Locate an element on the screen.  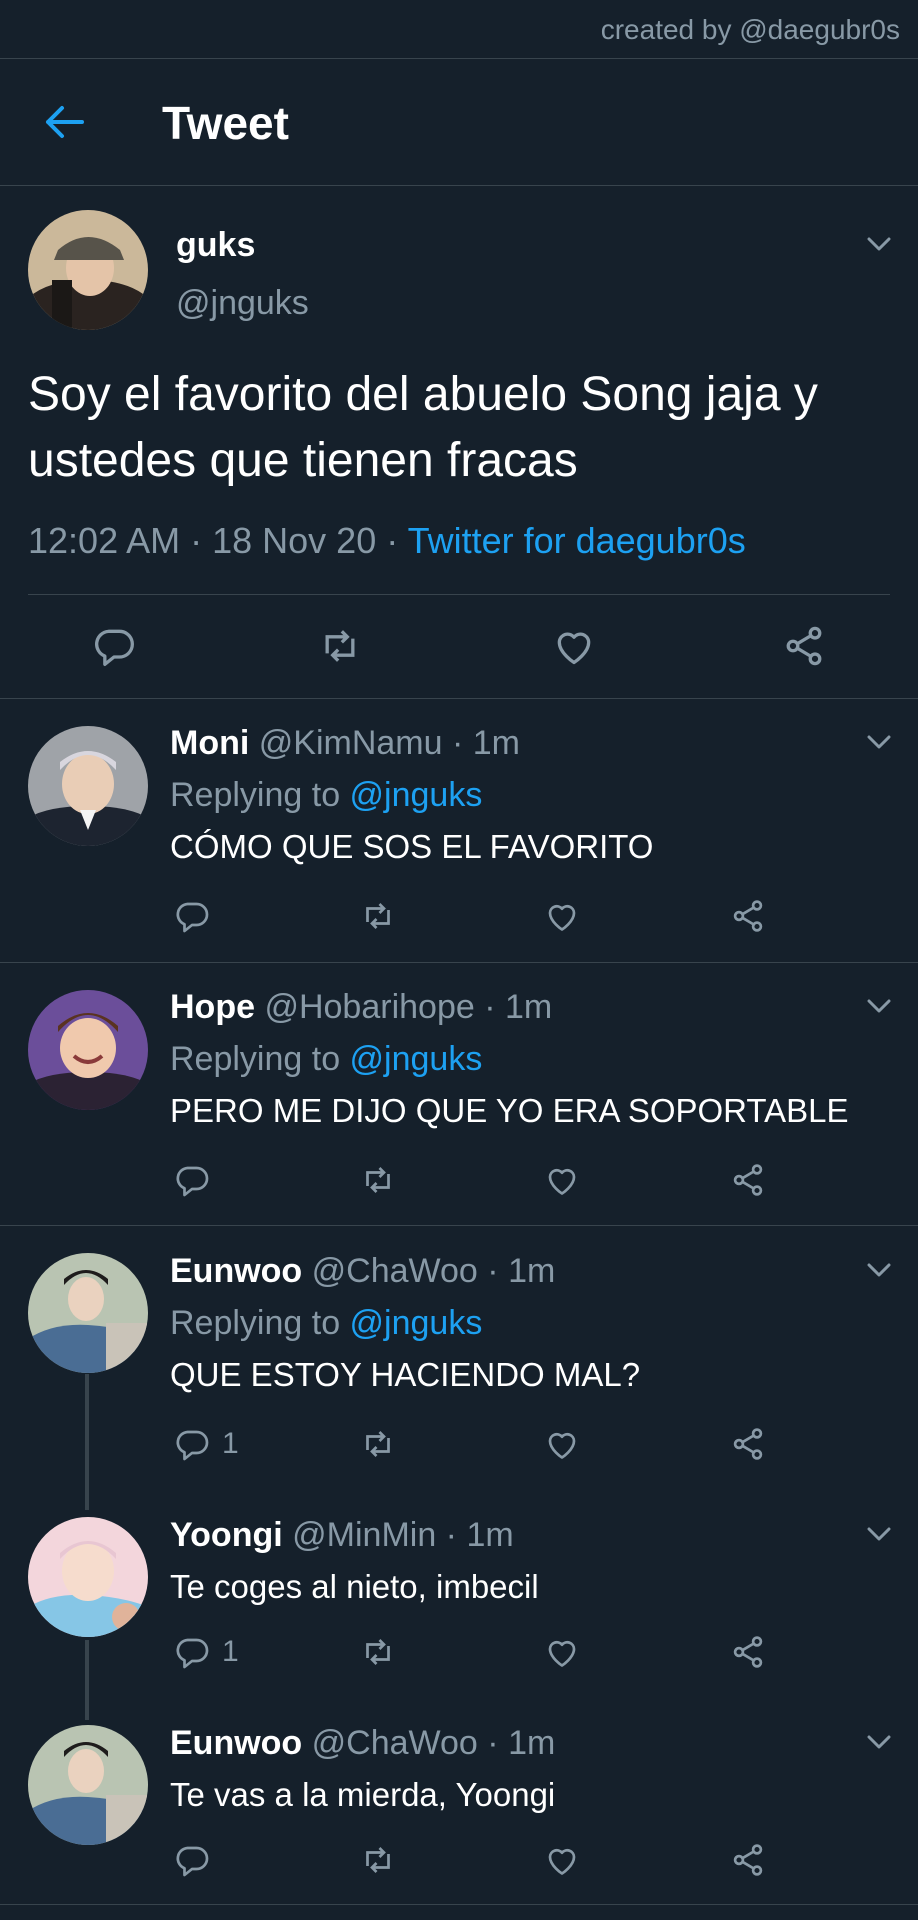
author-name: Yoongi is located at coordinates (226, 1535).